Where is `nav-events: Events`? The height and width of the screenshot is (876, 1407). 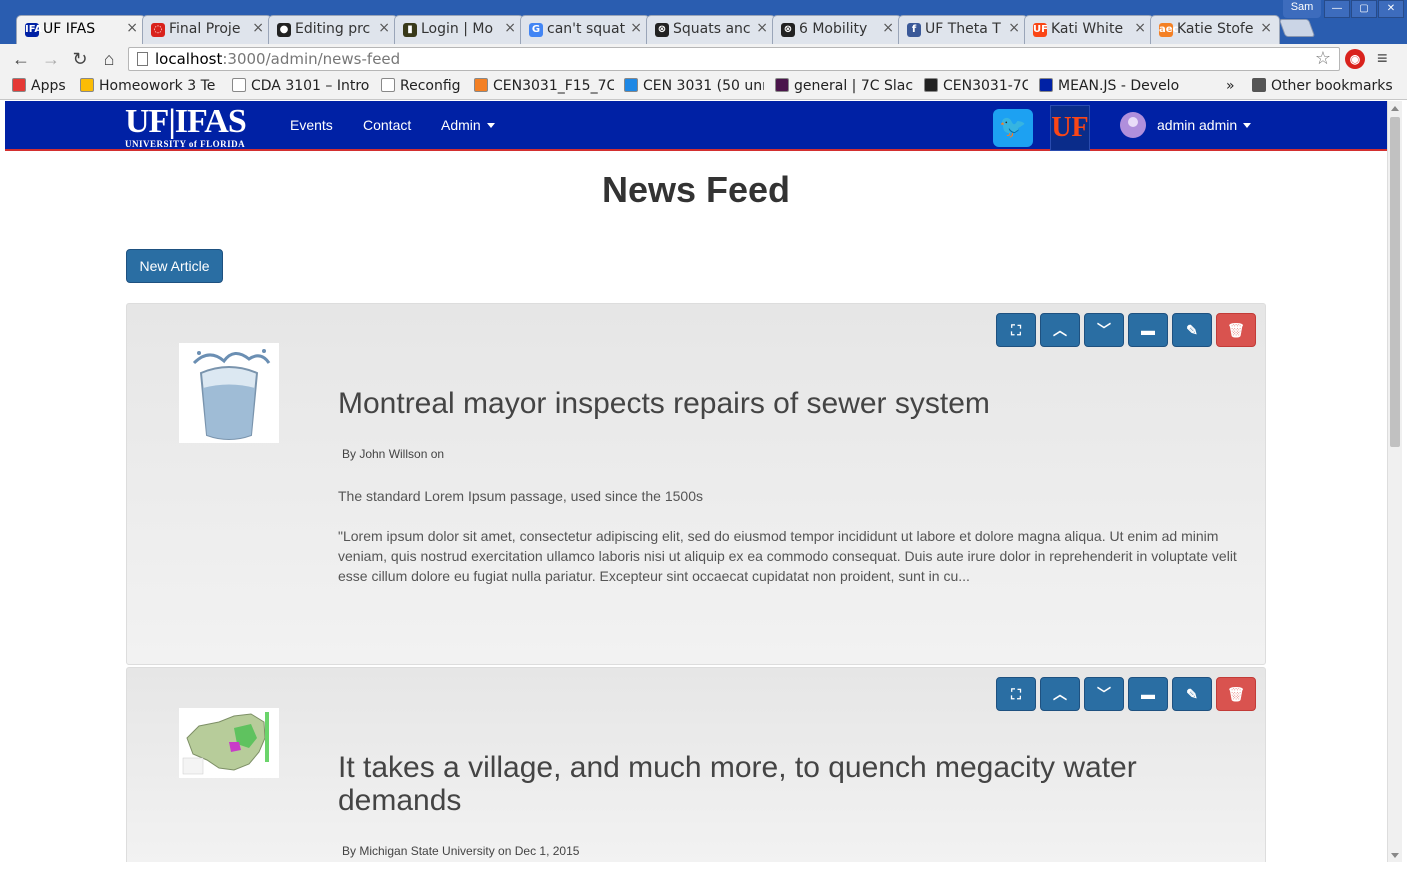
nav-events: Events is located at coordinates (311, 125).